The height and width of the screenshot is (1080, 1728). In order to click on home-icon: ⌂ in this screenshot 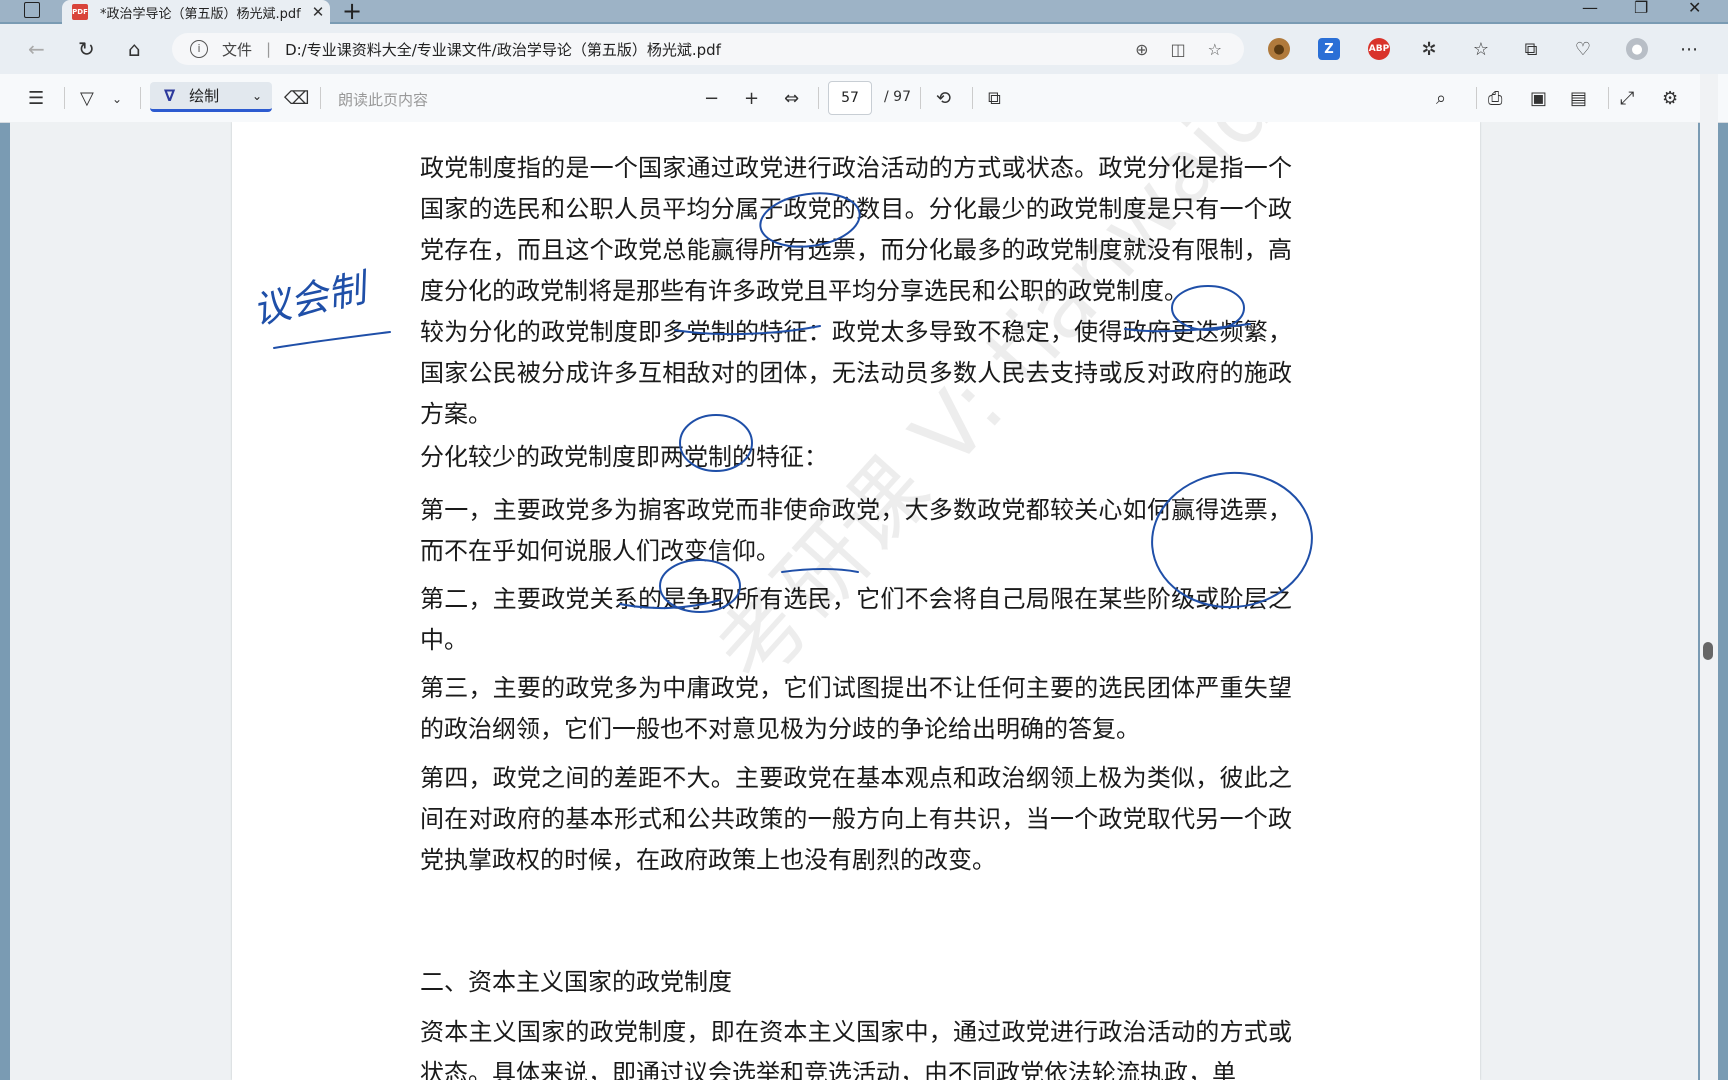, I will do `click(134, 49)`.